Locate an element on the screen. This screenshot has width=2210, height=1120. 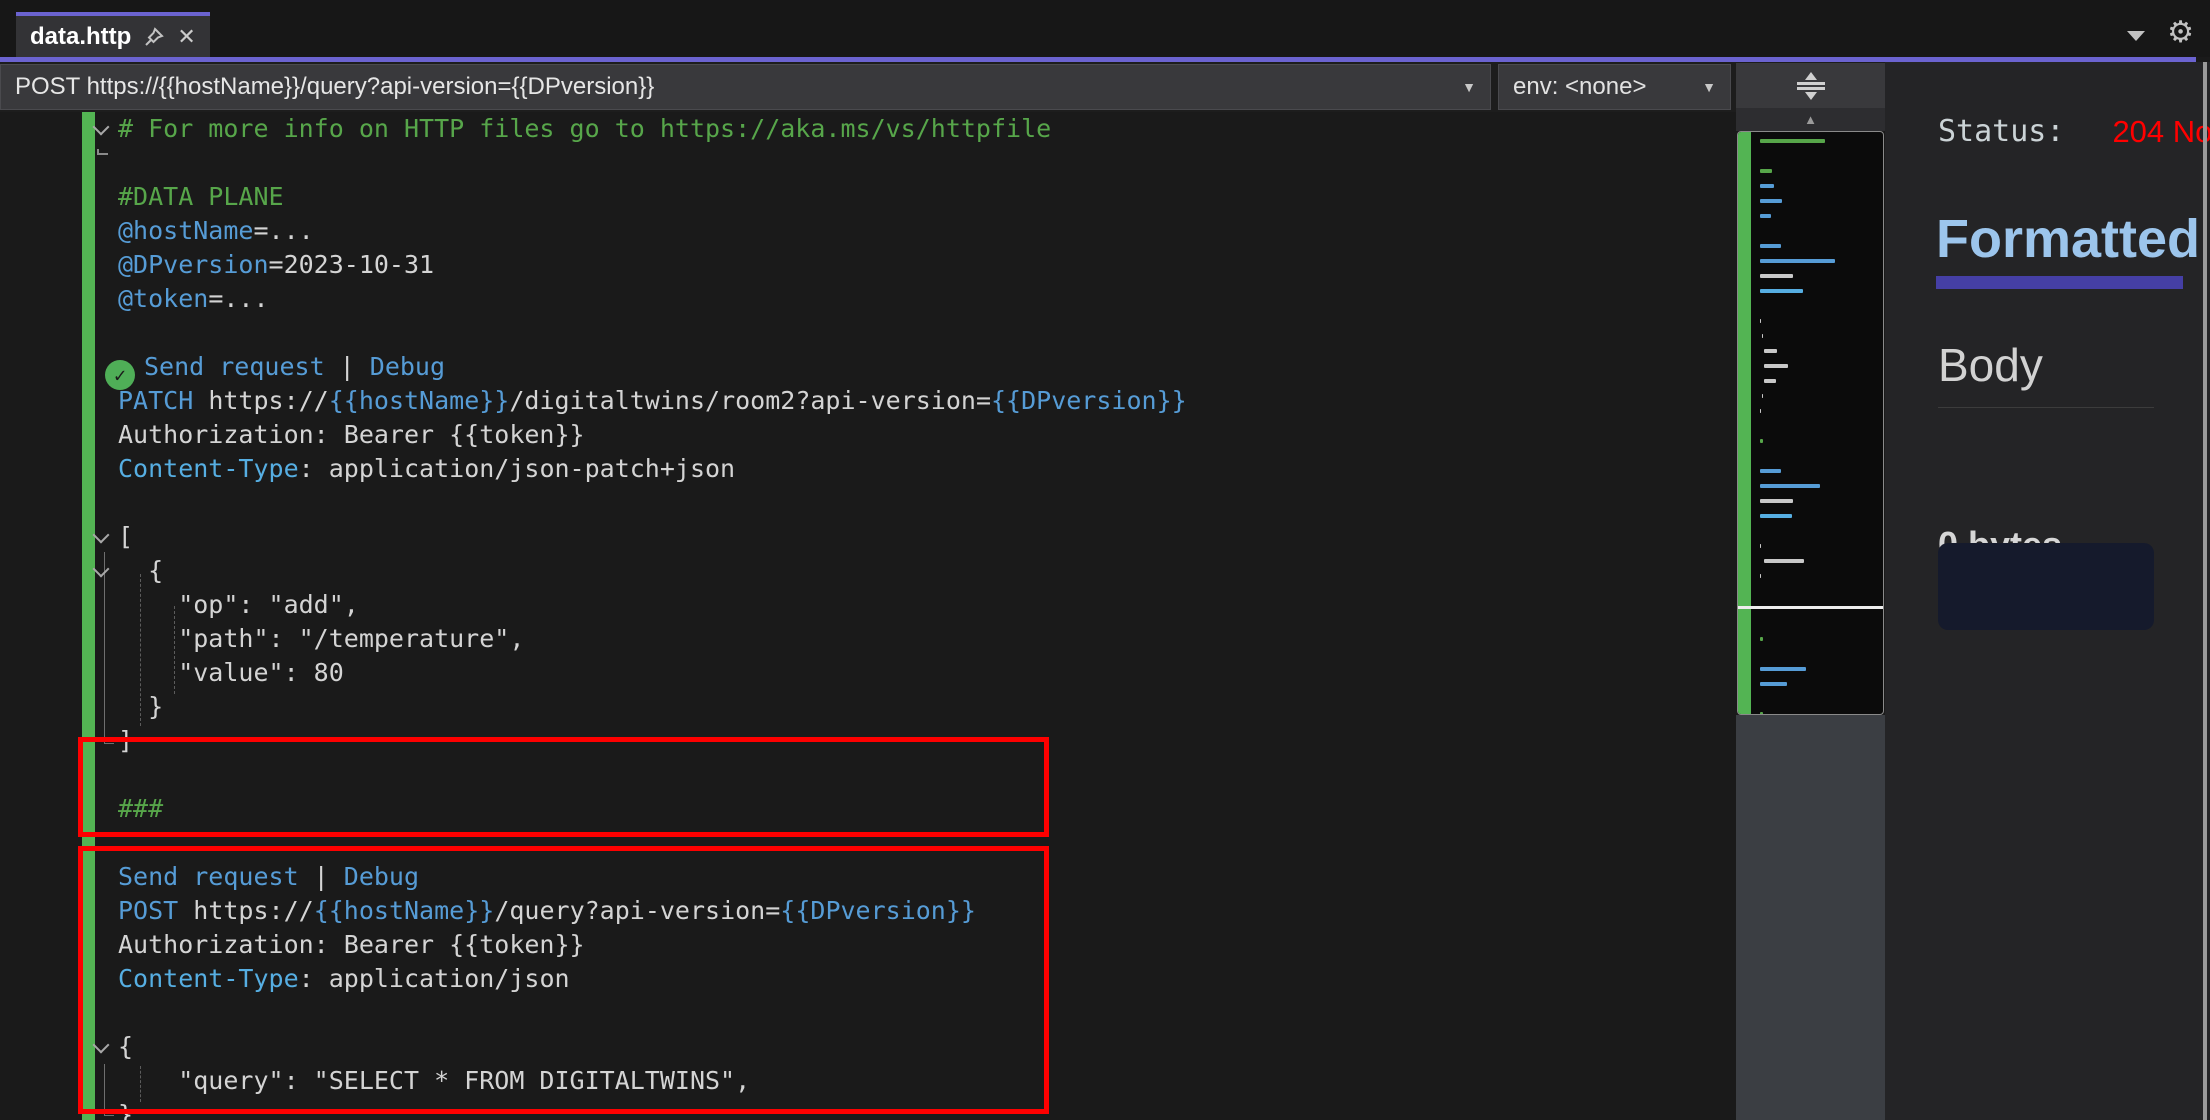
environment-dropdown: env: <none> ▼ is located at coordinates (1614, 87).